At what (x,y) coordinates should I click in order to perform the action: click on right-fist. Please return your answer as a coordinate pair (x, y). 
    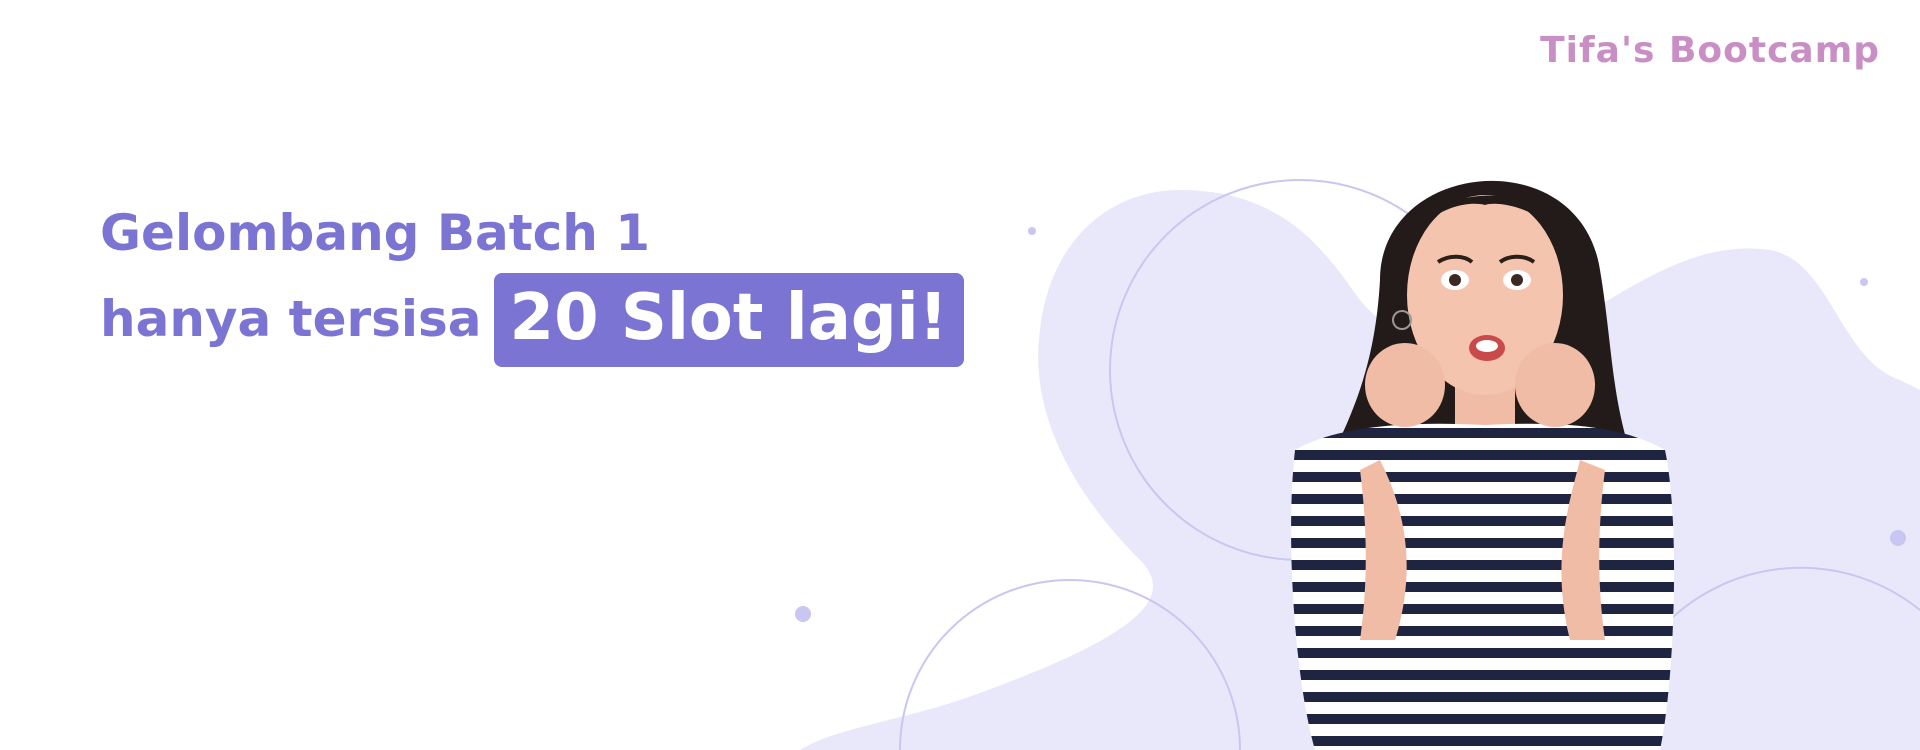
    Looking at the image, I should click on (1555, 385).